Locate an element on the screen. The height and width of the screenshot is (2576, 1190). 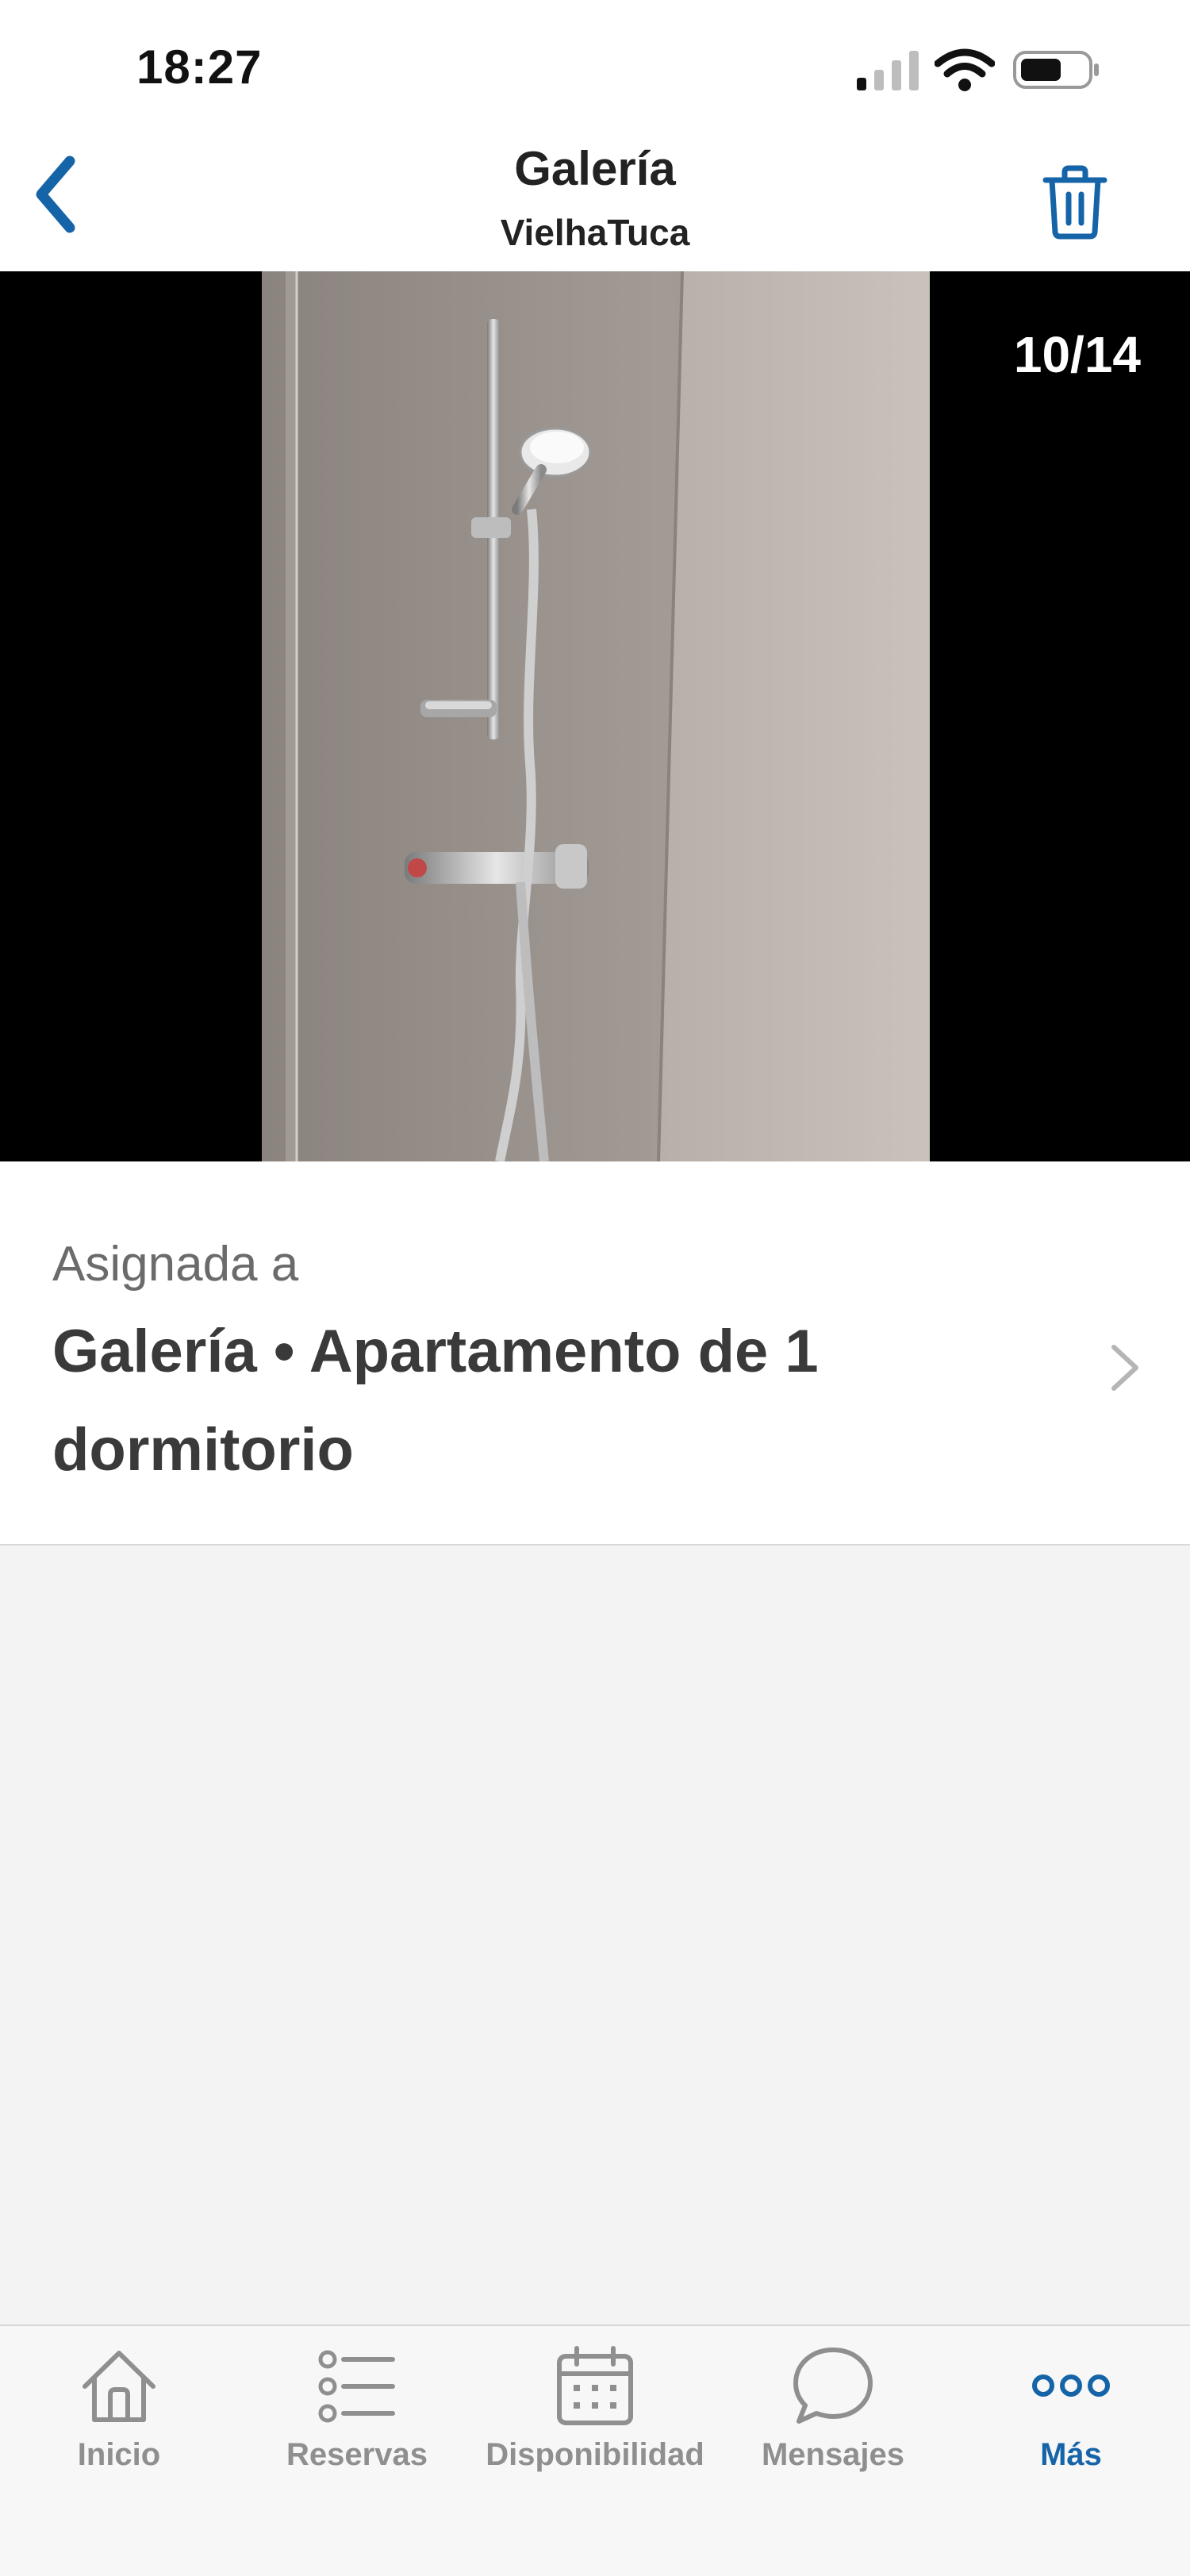
tab-reservas-label: Reservas is located at coordinates (357, 2454).